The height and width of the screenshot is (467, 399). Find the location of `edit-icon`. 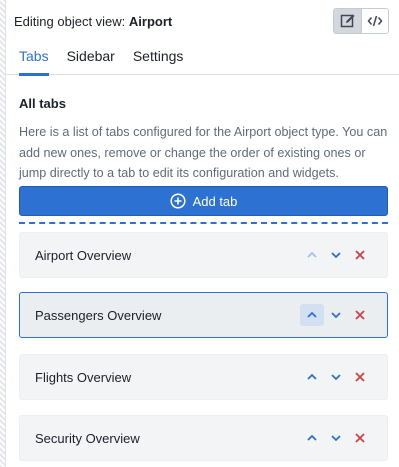

edit-icon is located at coordinates (347, 21).